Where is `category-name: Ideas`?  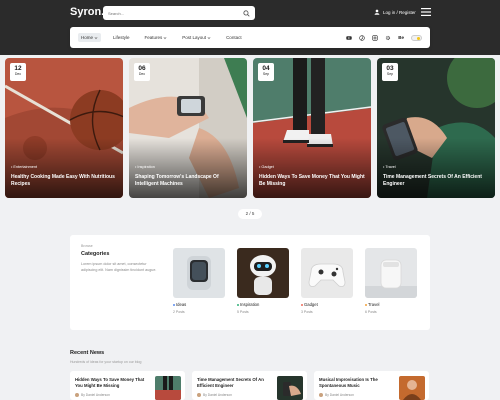
category-name: Ideas is located at coordinates (199, 304).